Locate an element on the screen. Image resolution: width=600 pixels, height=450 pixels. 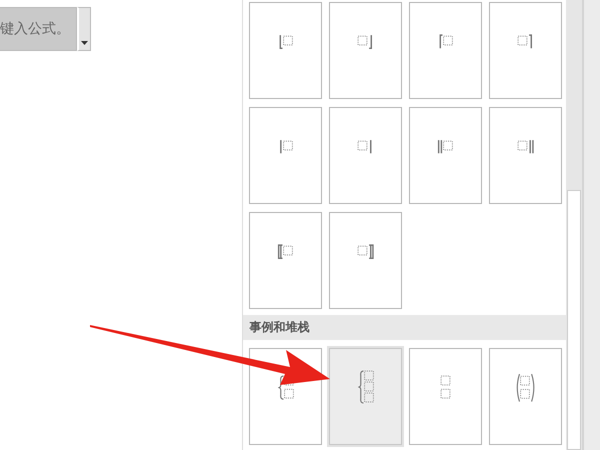
scrollbar is located at coordinates (574, 225).